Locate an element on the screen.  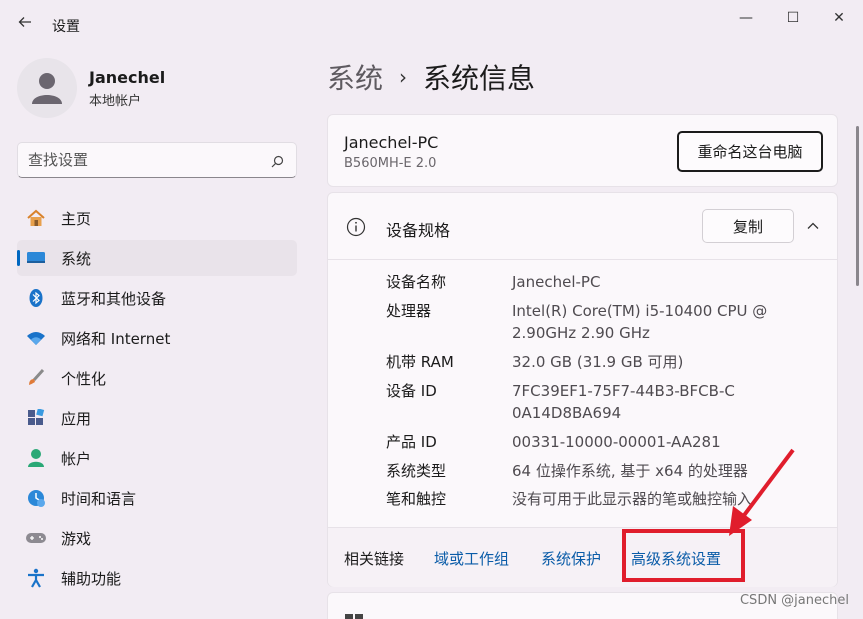
user-name: Janechel is located at coordinates (127, 77).